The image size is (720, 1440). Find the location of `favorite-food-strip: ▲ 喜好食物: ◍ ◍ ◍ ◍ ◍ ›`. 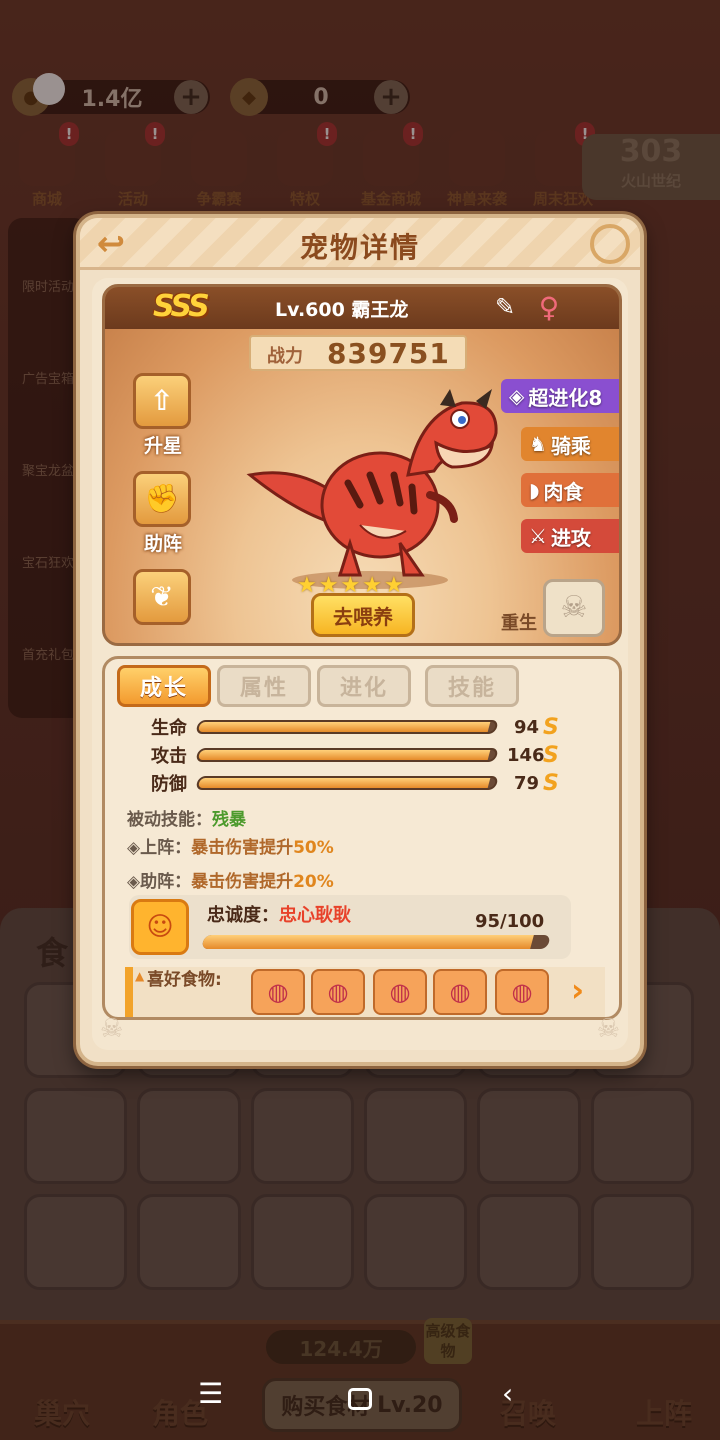

favorite-food-strip: ▲ 喜好食物: ◍ ◍ ◍ ◍ ◍ › is located at coordinates (365, 992).